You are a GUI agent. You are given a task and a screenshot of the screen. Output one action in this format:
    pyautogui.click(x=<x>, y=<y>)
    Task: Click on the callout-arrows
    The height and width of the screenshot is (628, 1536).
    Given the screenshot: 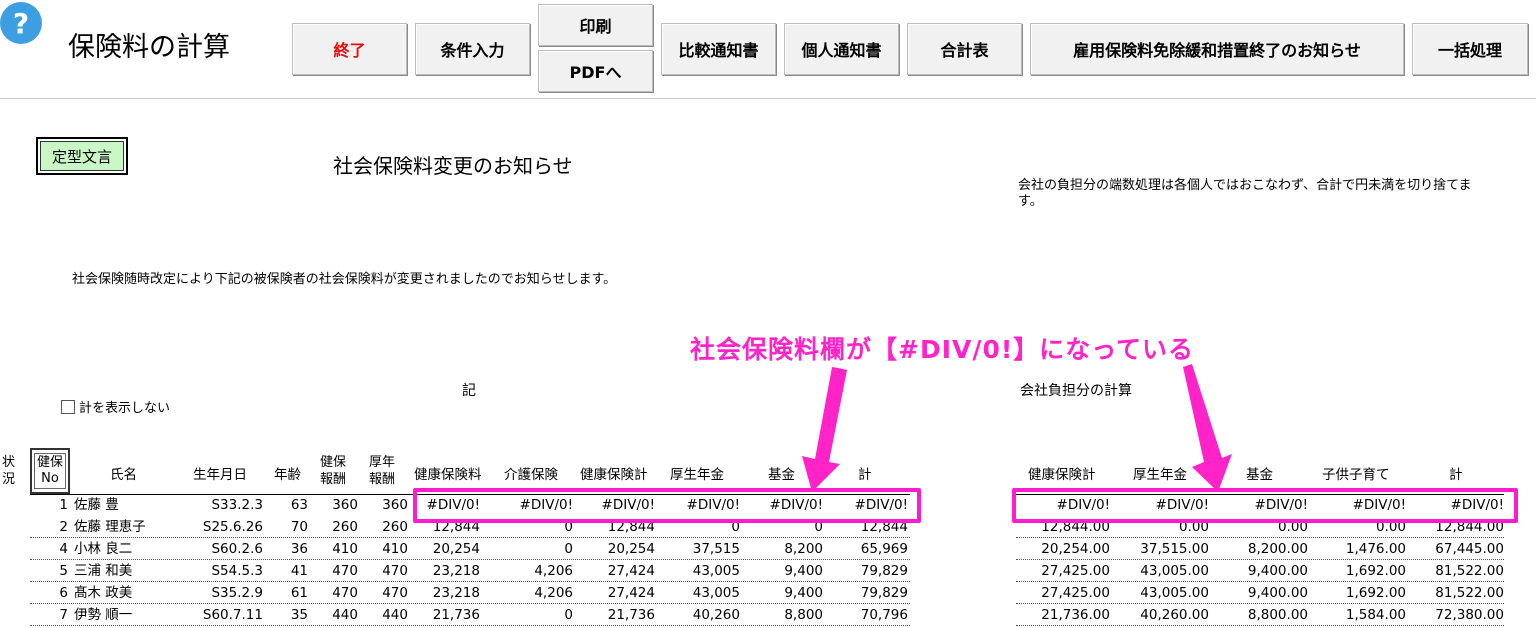 What is the action you would take?
    pyautogui.click(x=1017, y=428)
    